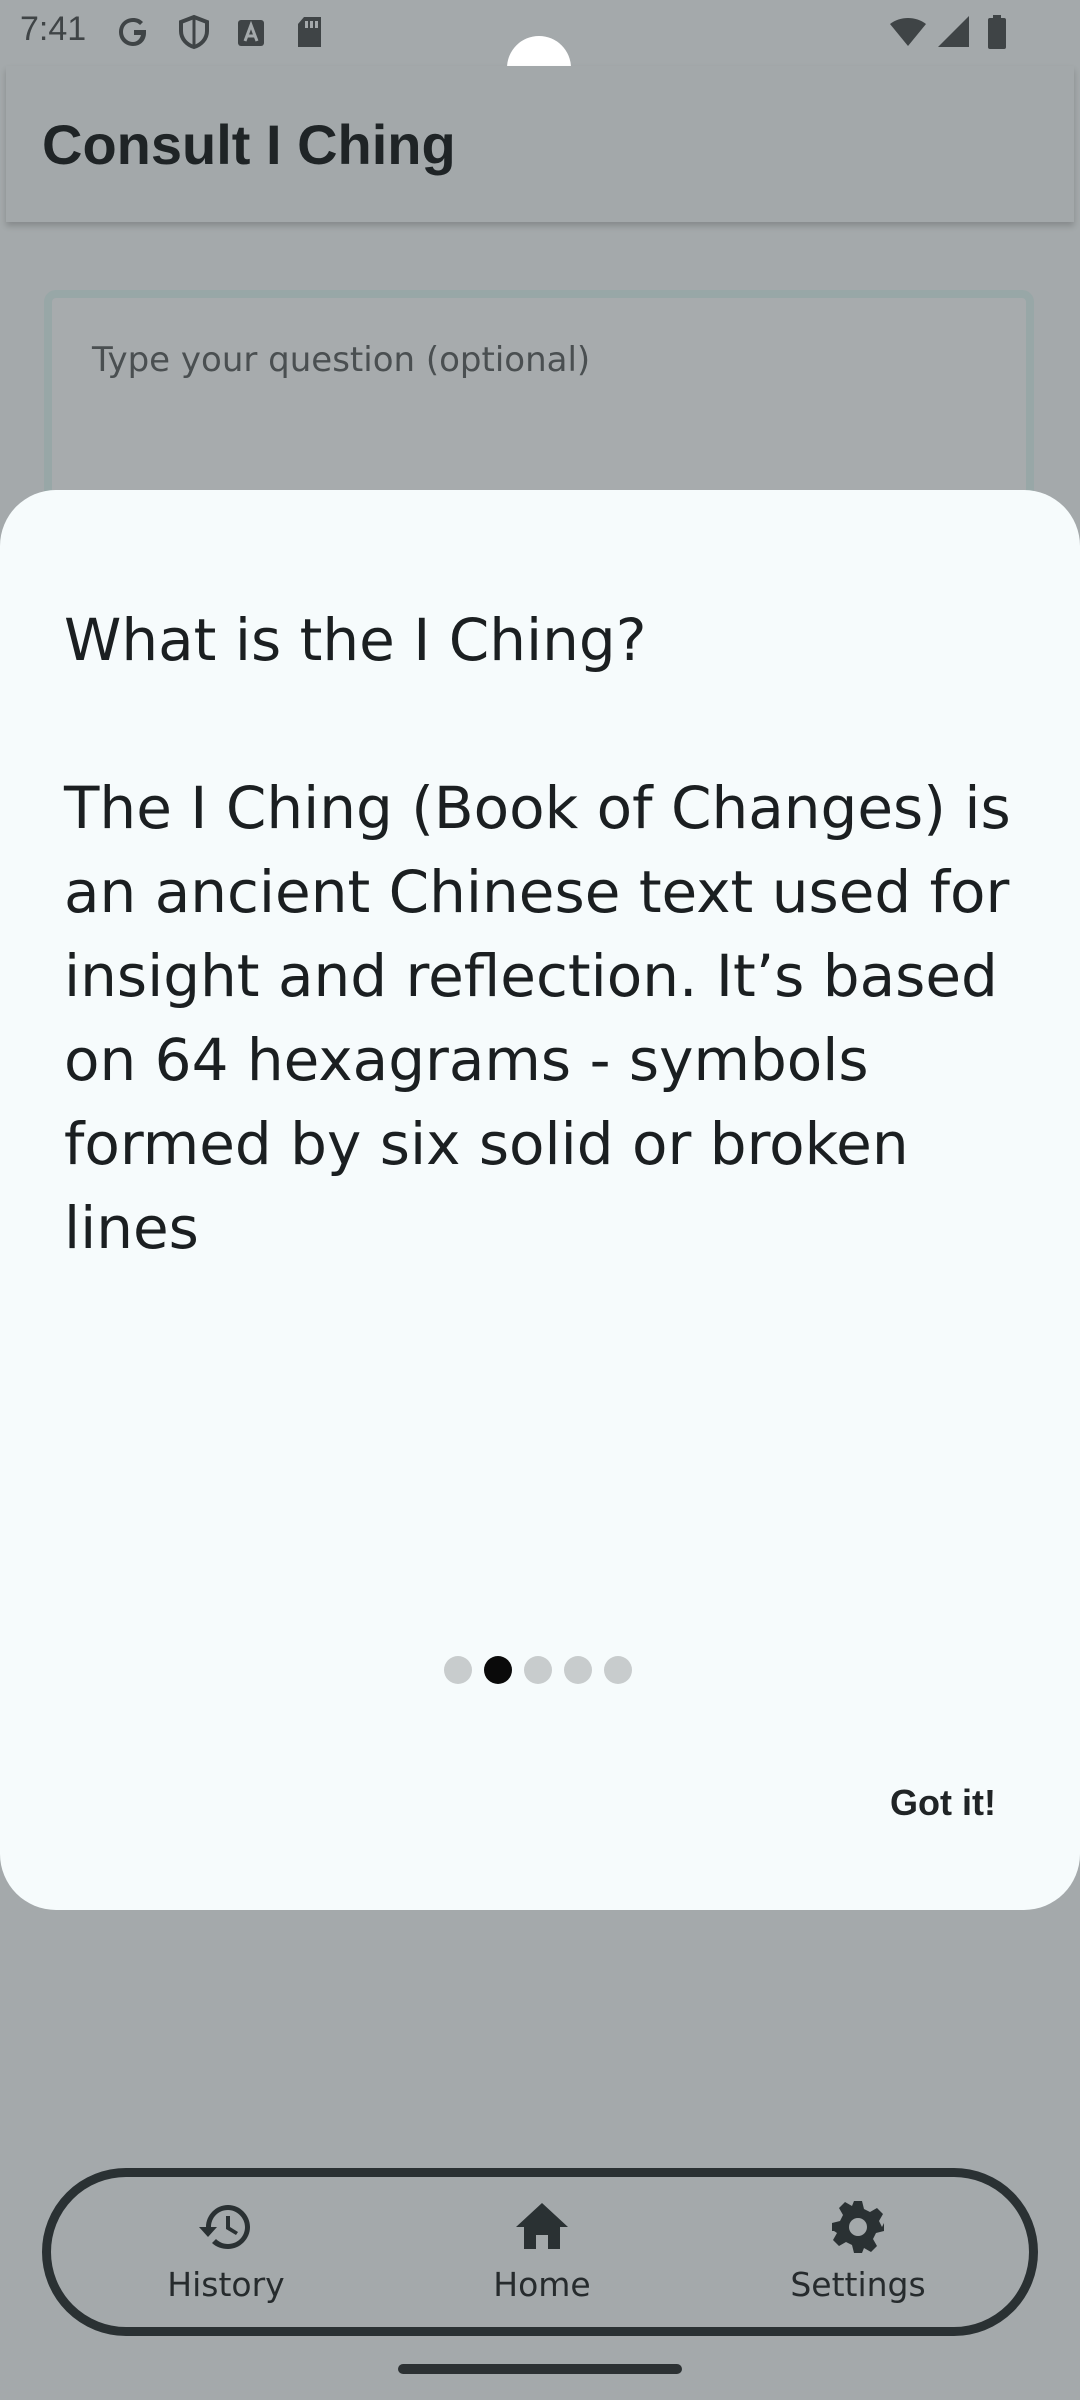  What do you see at coordinates (943, 1803) in the screenshot?
I see `got-it-button: Got it!` at bounding box center [943, 1803].